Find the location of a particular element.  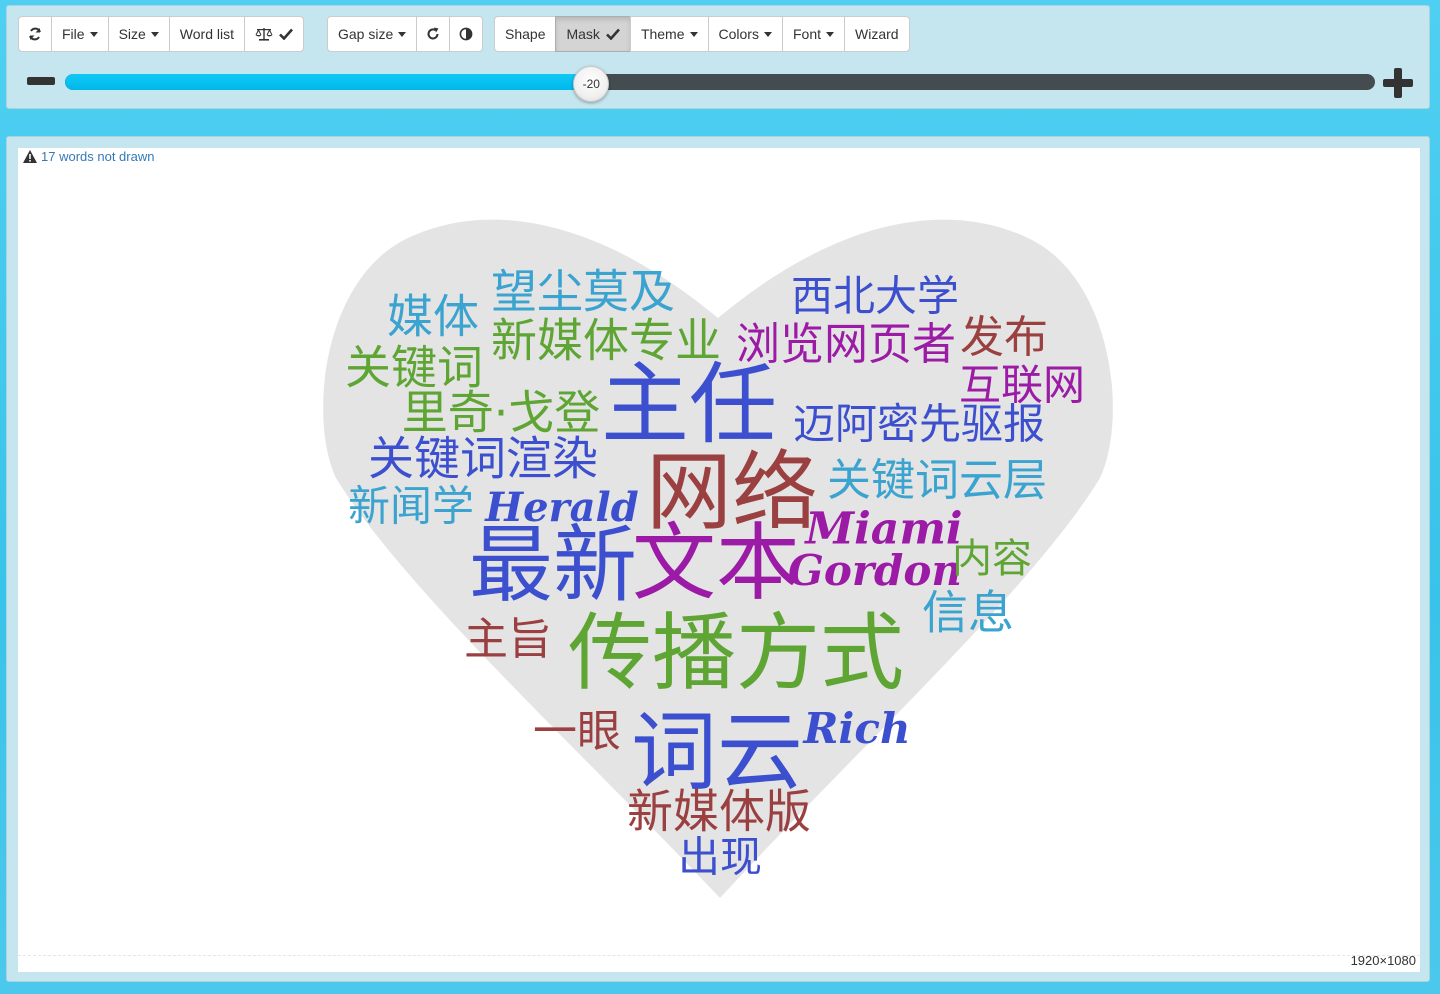

mask-button: Mask is located at coordinates (593, 34).